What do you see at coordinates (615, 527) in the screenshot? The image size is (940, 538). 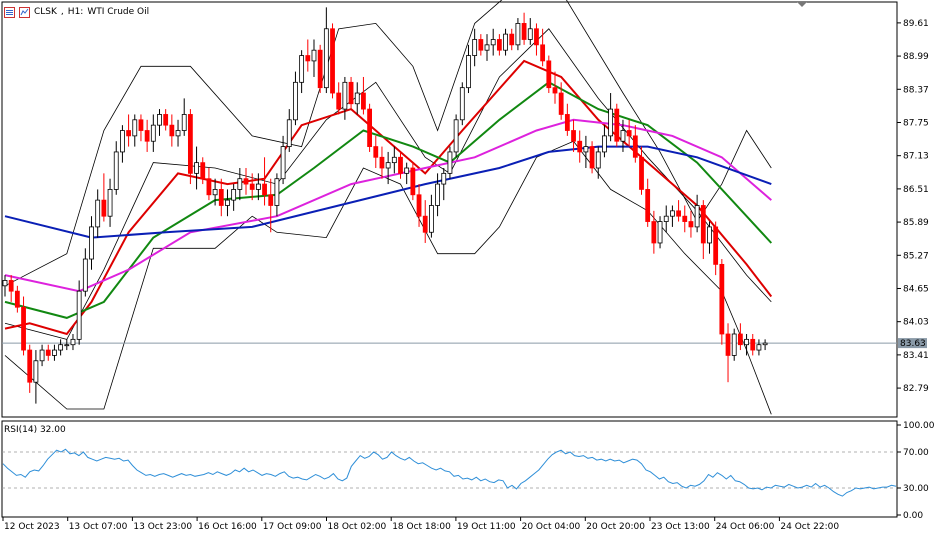 I see `x-tick-label: 20 Oct 20:00` at bounding box center [615, 527].